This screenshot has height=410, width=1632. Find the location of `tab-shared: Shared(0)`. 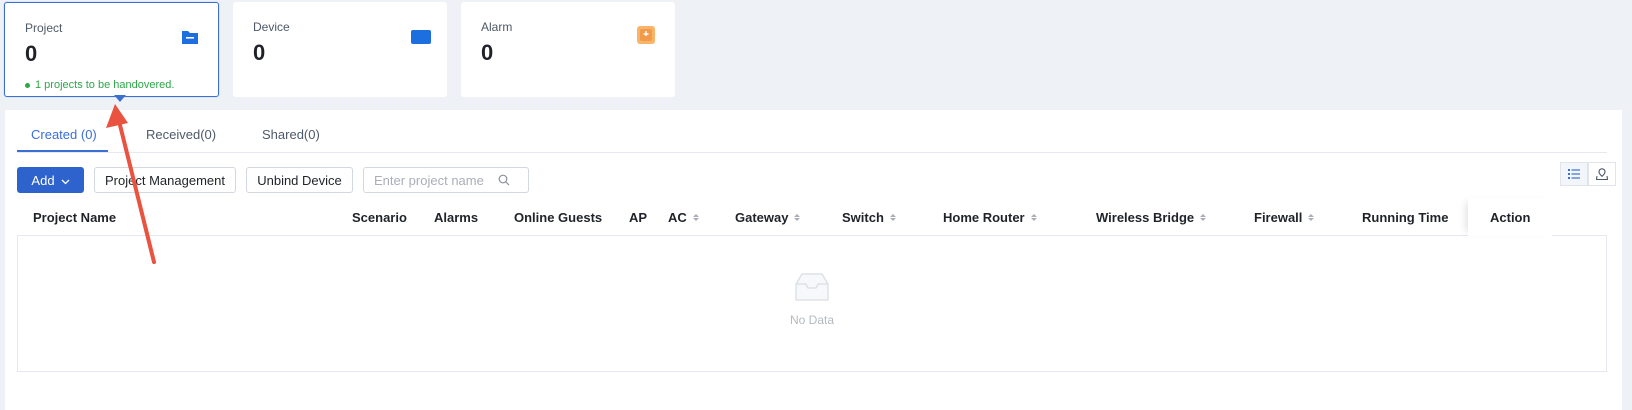

tab-shared: Shared(0) is located at coordinates (291, 134).